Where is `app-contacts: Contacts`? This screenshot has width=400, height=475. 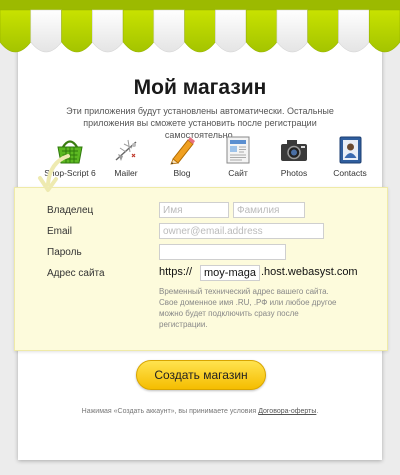
app-contacts: Contacts is located at coordinates (350, 156).